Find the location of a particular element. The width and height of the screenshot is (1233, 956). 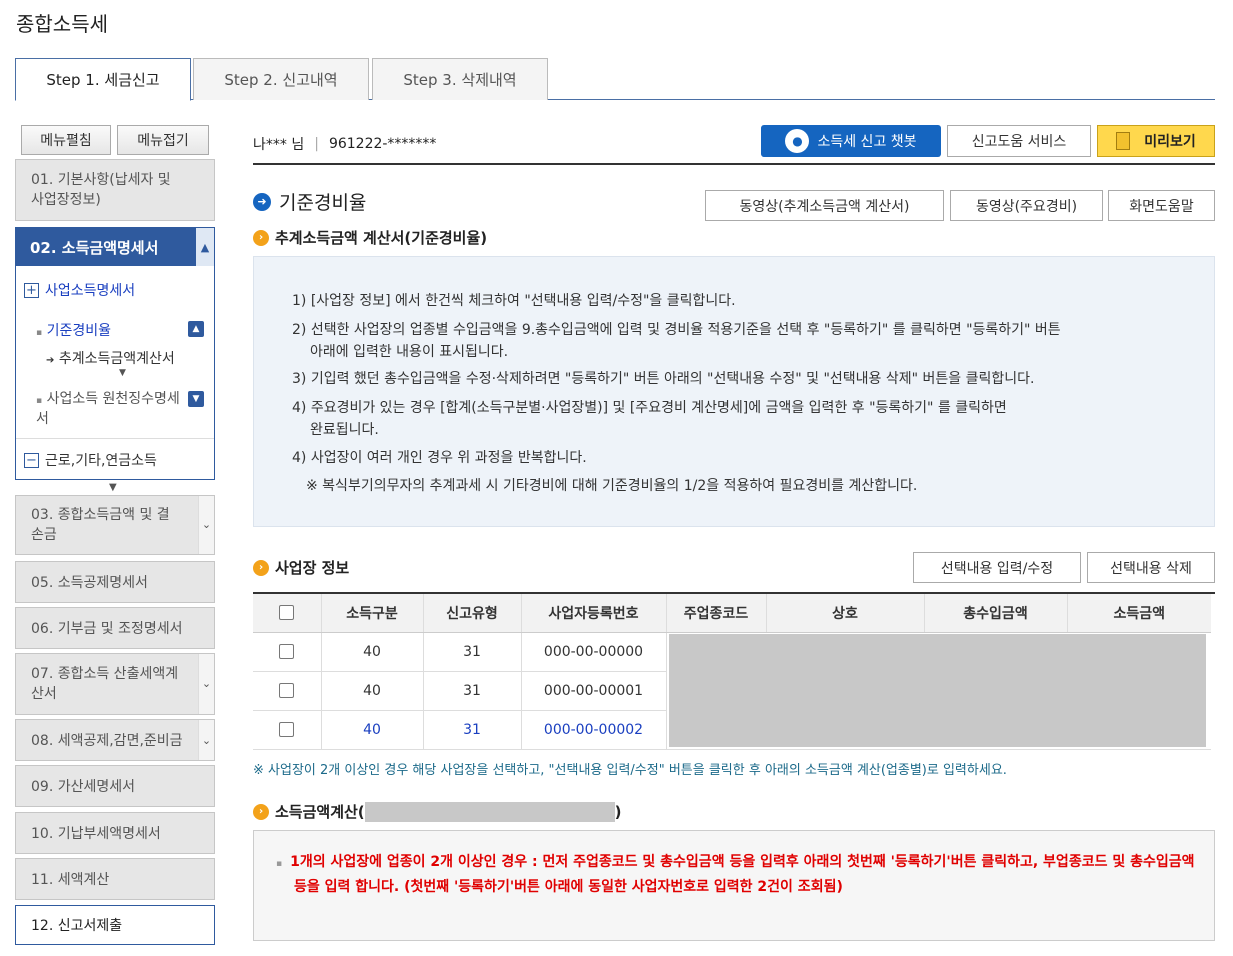

section-title-text: 소득금액계산( is located at coordinates (320, 812).